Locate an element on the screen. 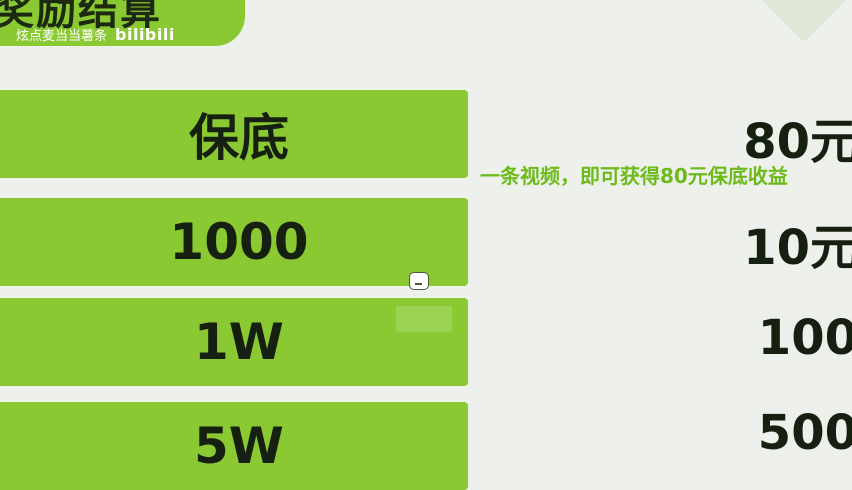 The width and height of the screenshot is (852, 490). tier-label: 1000 is located at coordinates (239, 242).